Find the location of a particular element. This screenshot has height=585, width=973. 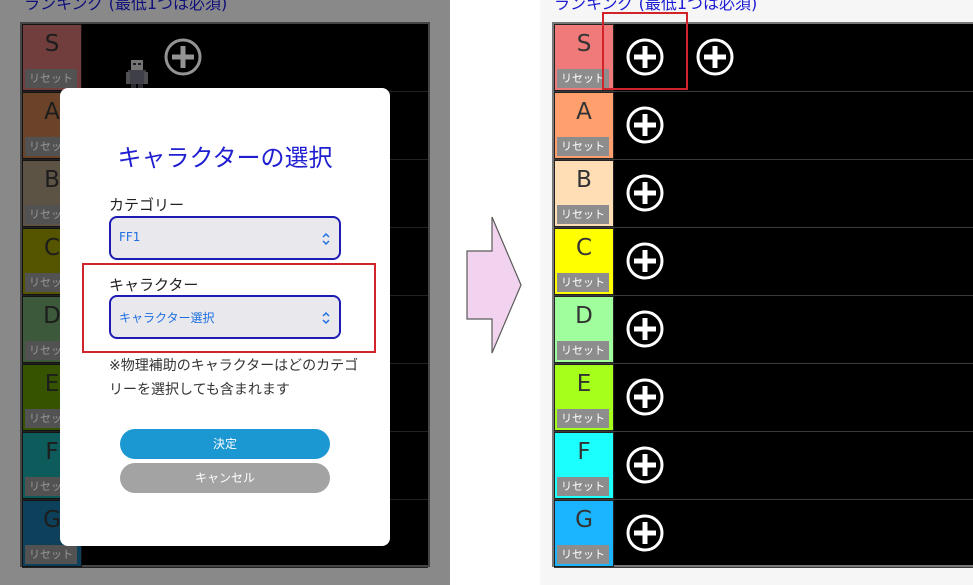

tier-row-c: C リセット is located at coordinates (763, 262).